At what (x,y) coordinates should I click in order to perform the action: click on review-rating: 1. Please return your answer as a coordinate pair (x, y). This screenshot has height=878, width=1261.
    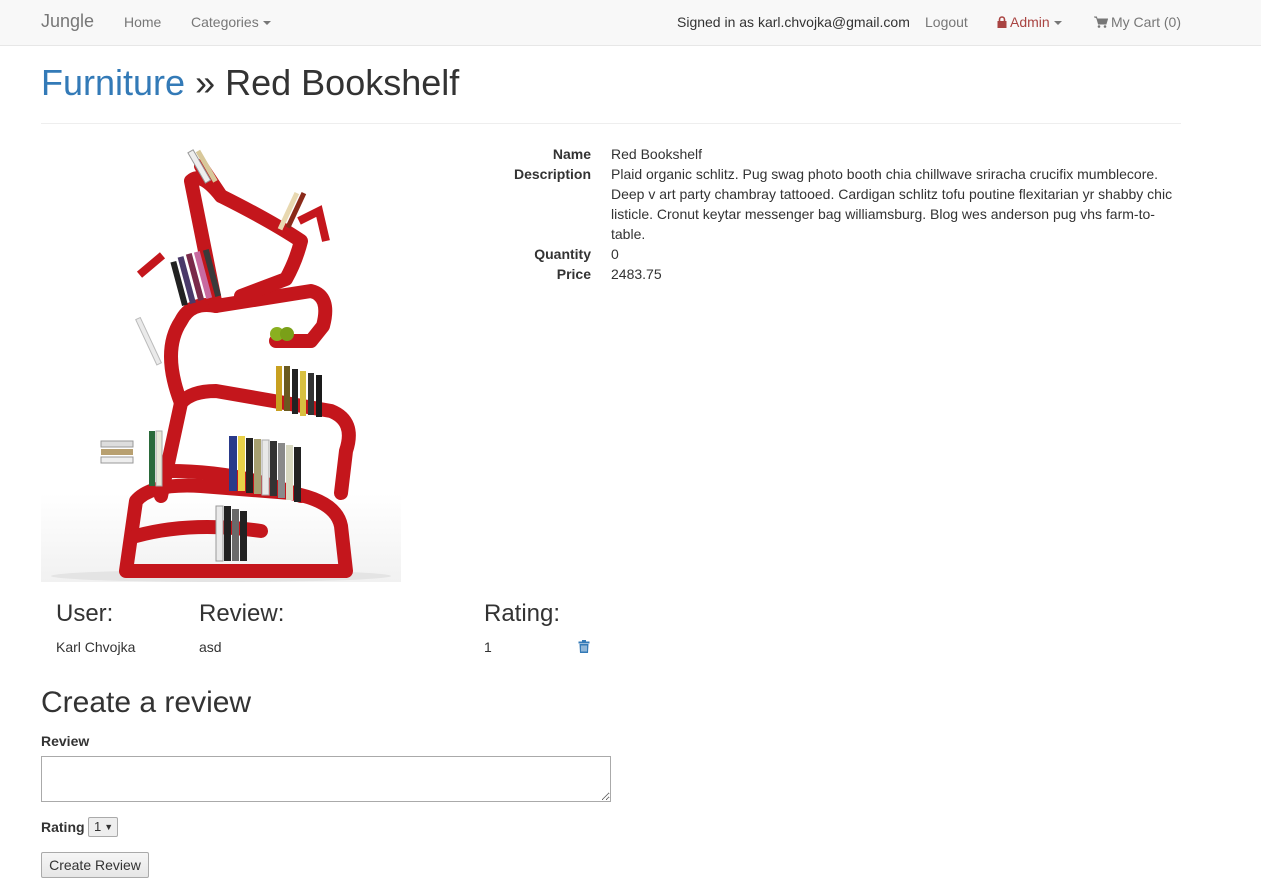
    Looking at the image, I should click on (488, 647).